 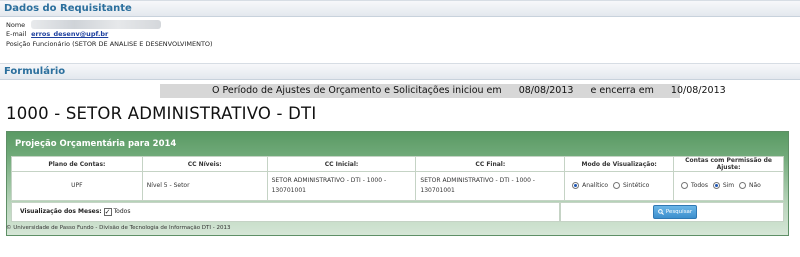 I want to click on radio-todos, so click(x=685, y=185).